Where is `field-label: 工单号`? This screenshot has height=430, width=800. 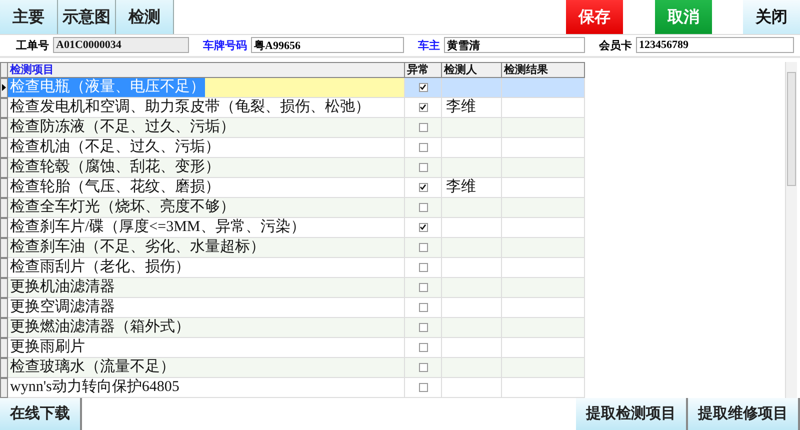 field-label: 工单号 is located at coordinates (32, 45).